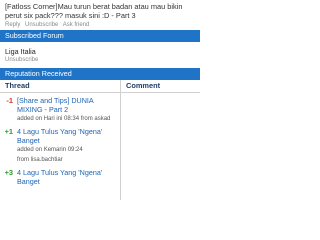 The width and height of the screenshot is (320, 240). What do you see at coordinates (100, 25) in the screenshot?
I see `notification-actions: Reply Unsubscribe Ask friend` at bounding box center [100, 25].